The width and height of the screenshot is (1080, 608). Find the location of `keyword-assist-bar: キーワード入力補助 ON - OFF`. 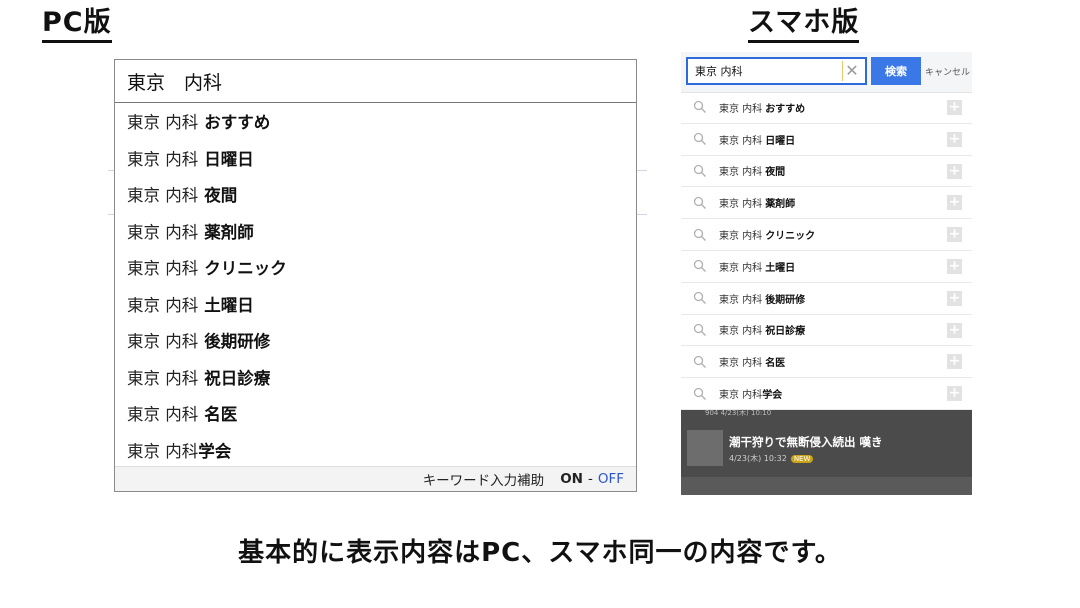

keyword-assist-bar: キーワード入力補助 ON - OFF is located at coordinates (375, 478).